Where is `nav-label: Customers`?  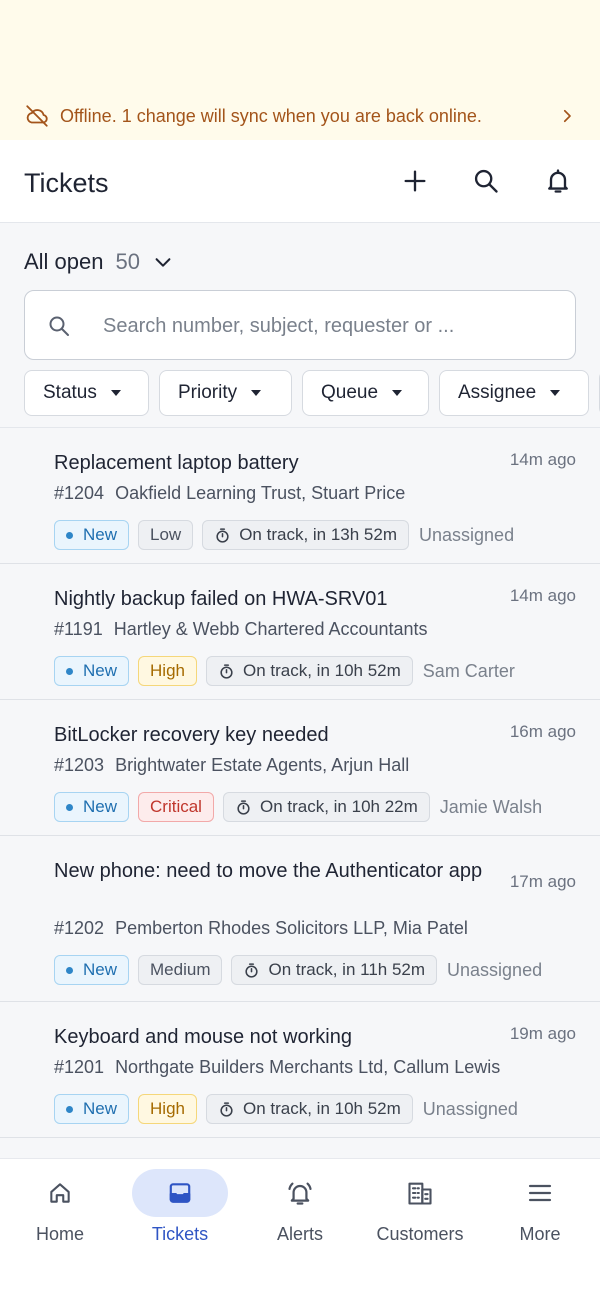
nav-label: Customers is located at coordinates (420, 1234).